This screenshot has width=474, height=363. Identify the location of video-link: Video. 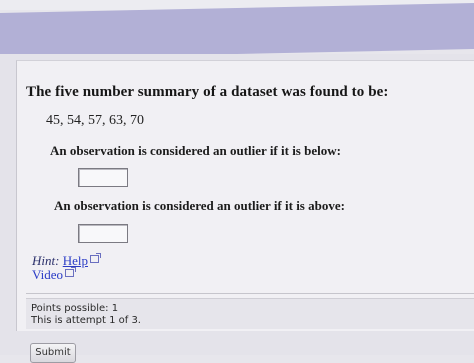
(54, 275).